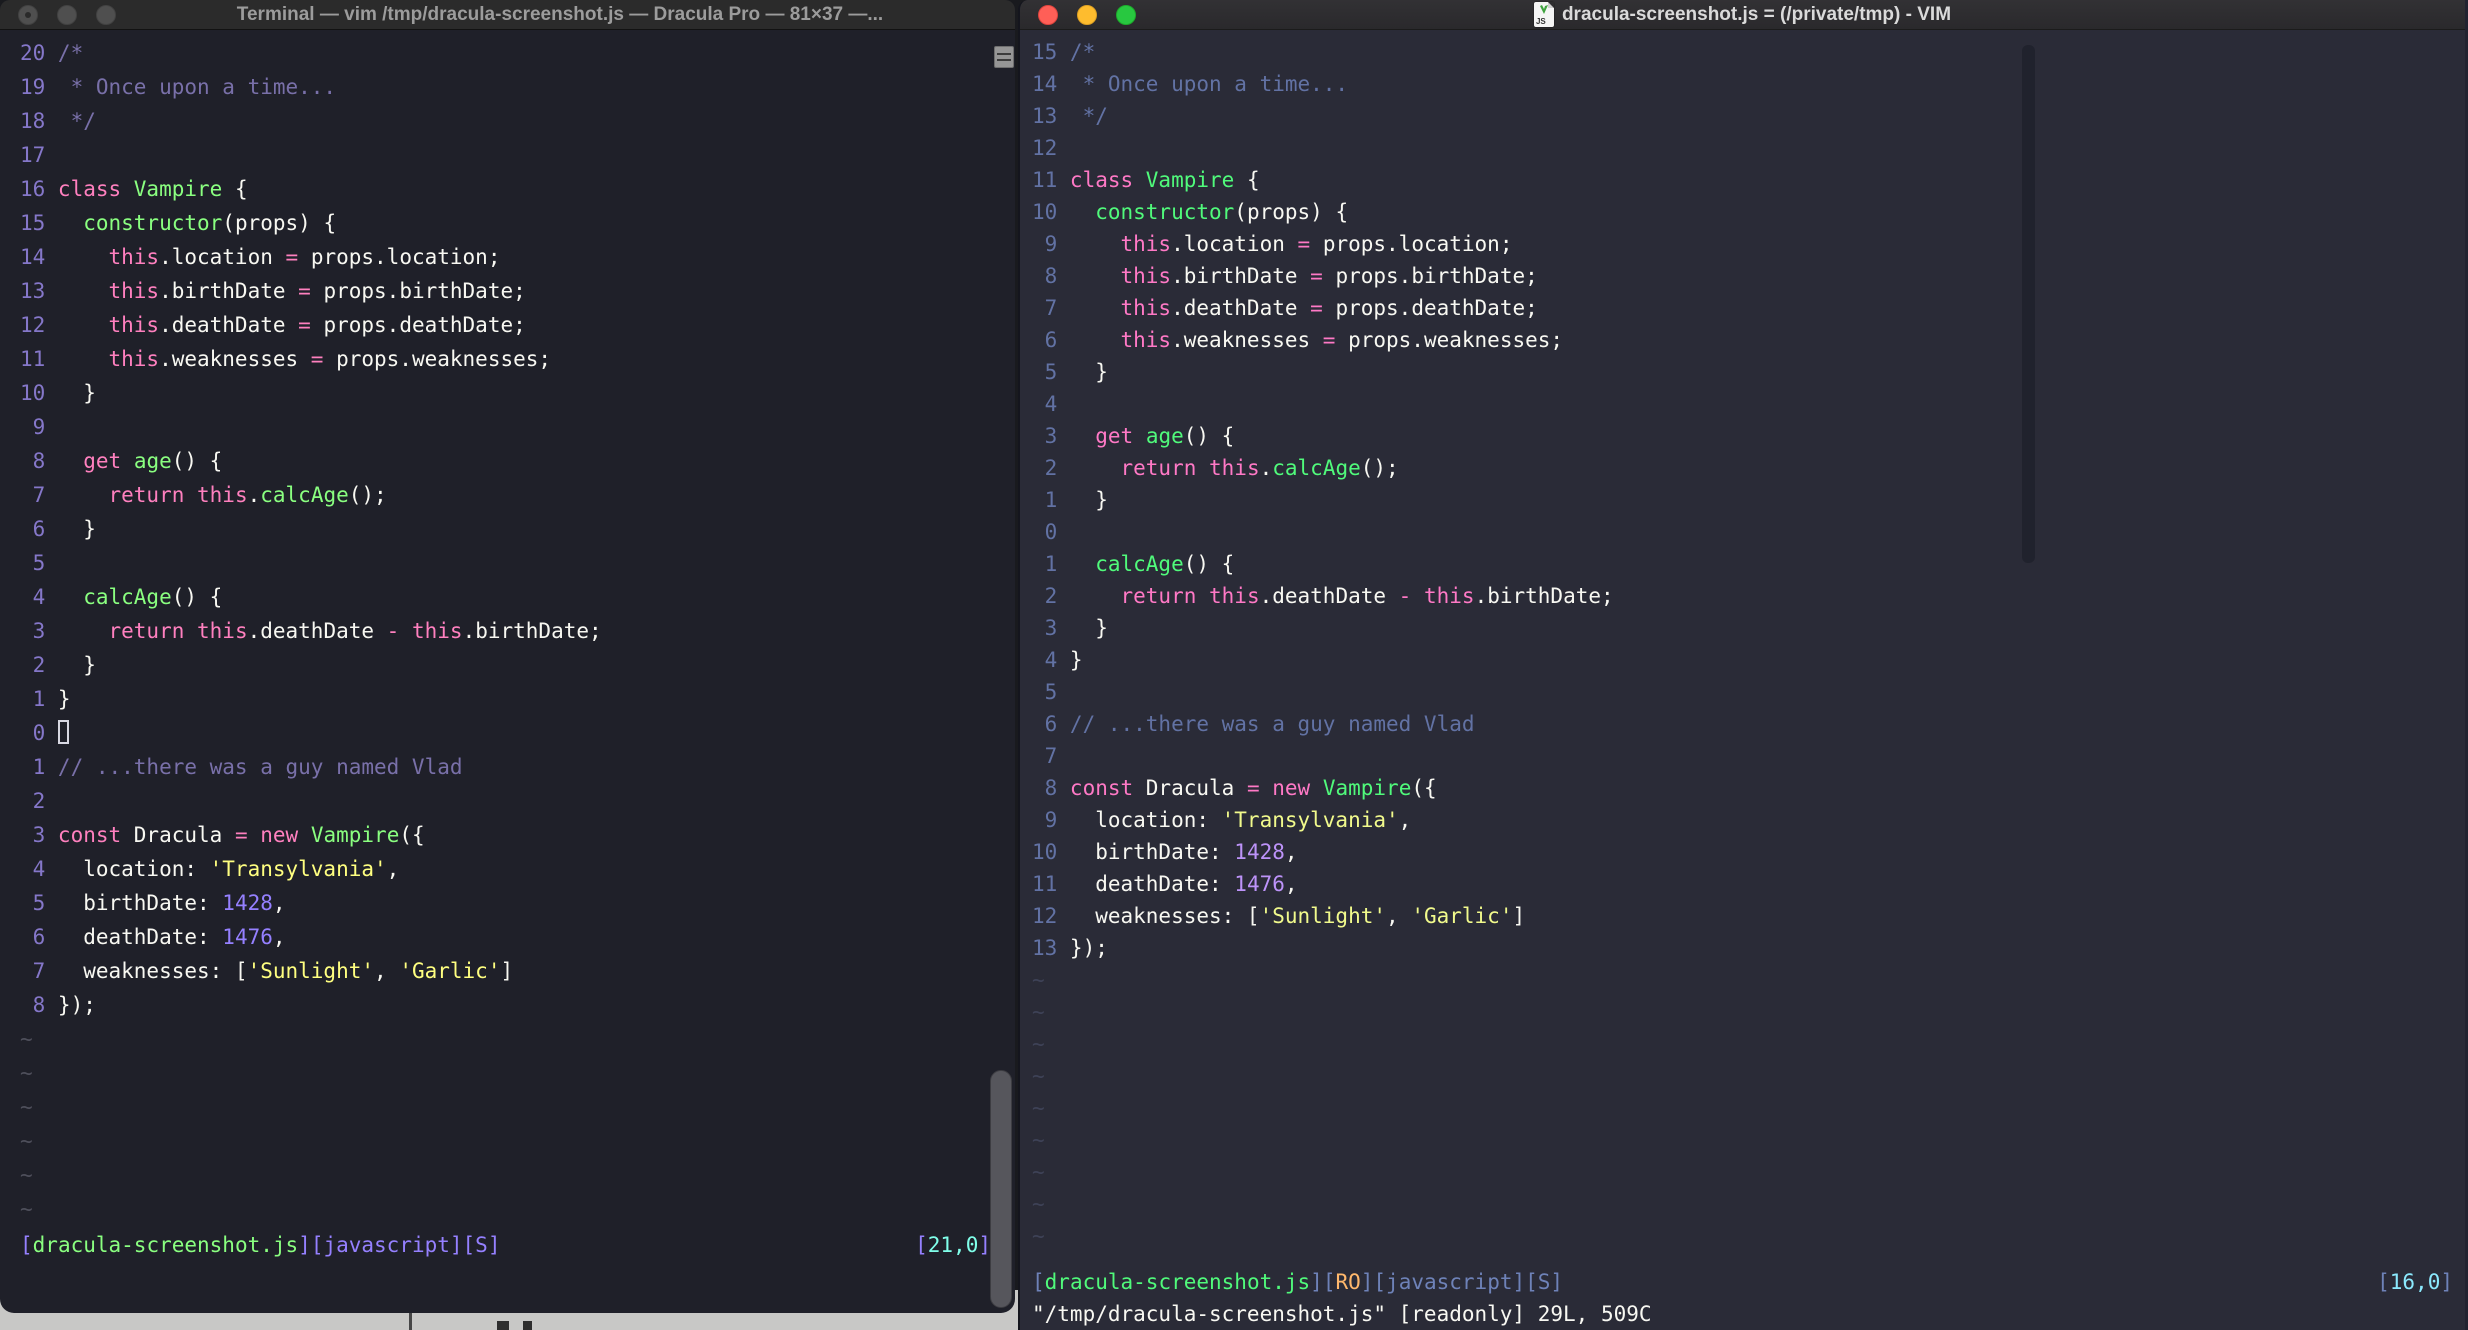 This screenshot has width=2468, height=1330. What do you see at coordinates (1748, 692) in the screenshot?
I see `code-line: 5` at bounding box center [1748, 692].